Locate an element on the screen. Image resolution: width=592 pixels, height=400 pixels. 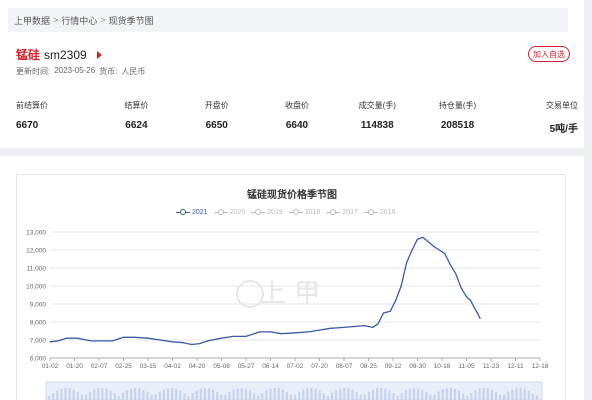
symbol-meta: 更新时间: 2023-05-26 货币: 人民币 is located at coordinates (80, 71).